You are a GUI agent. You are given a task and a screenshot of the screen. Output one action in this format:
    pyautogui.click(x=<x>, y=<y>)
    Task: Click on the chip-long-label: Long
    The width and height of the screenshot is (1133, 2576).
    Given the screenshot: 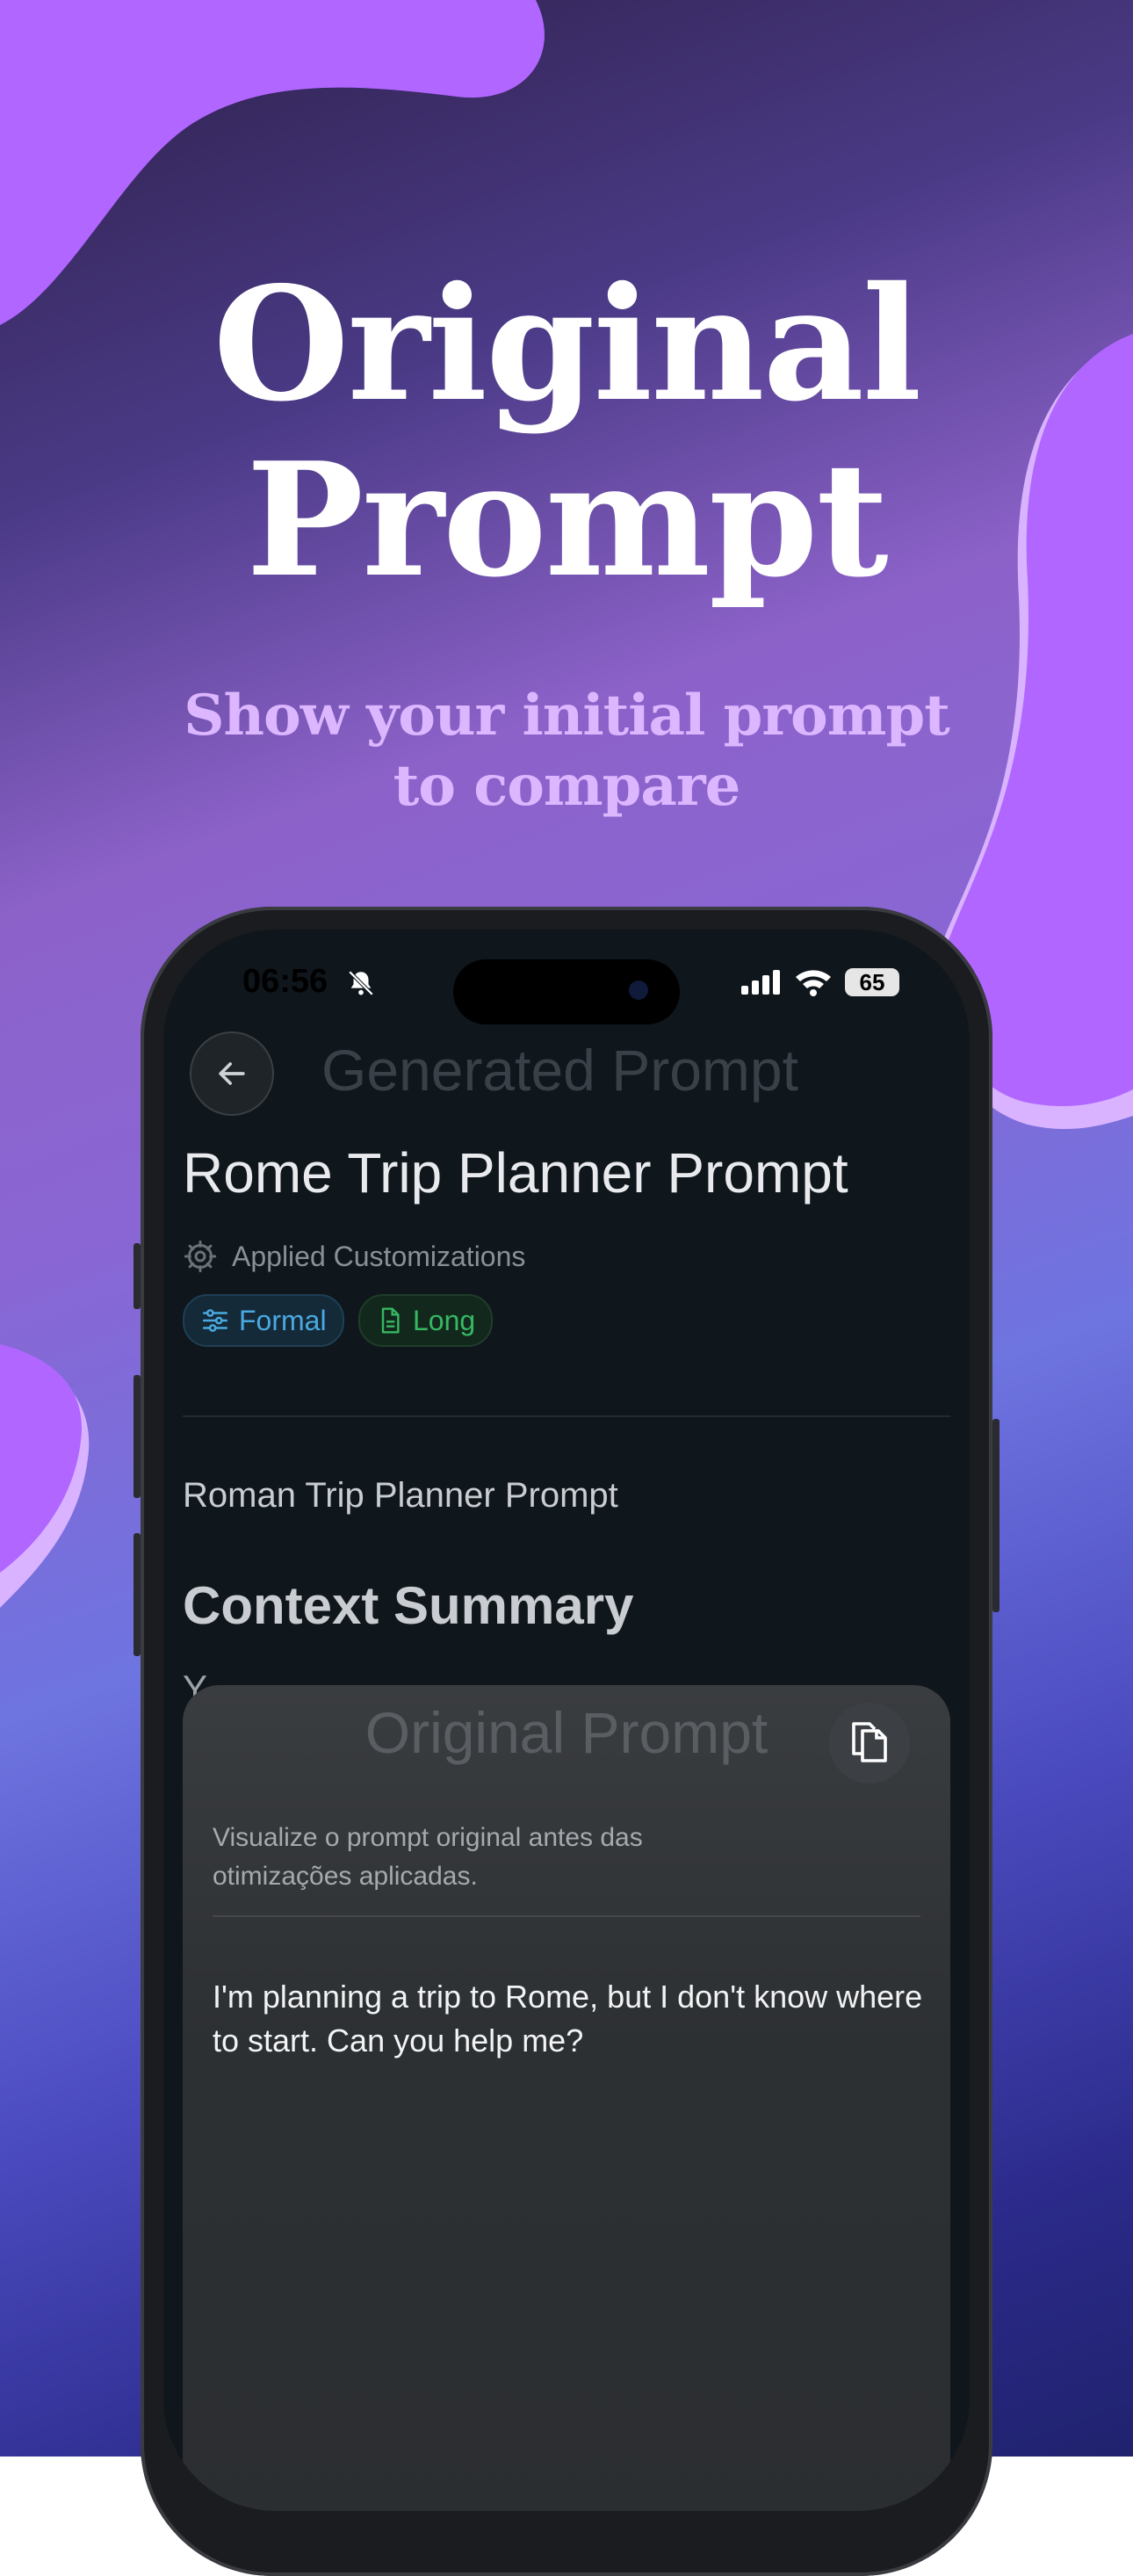 What is the action you would take?
    pyautogui.click(x=444, y=1320)
    